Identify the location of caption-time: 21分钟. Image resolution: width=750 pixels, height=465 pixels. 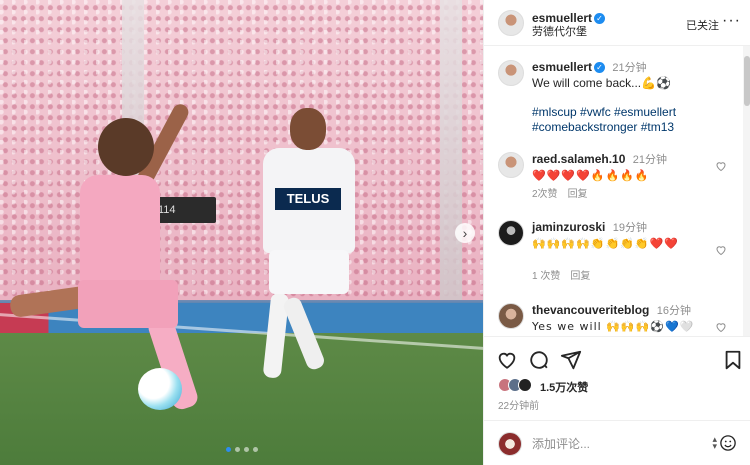
(629, 68).